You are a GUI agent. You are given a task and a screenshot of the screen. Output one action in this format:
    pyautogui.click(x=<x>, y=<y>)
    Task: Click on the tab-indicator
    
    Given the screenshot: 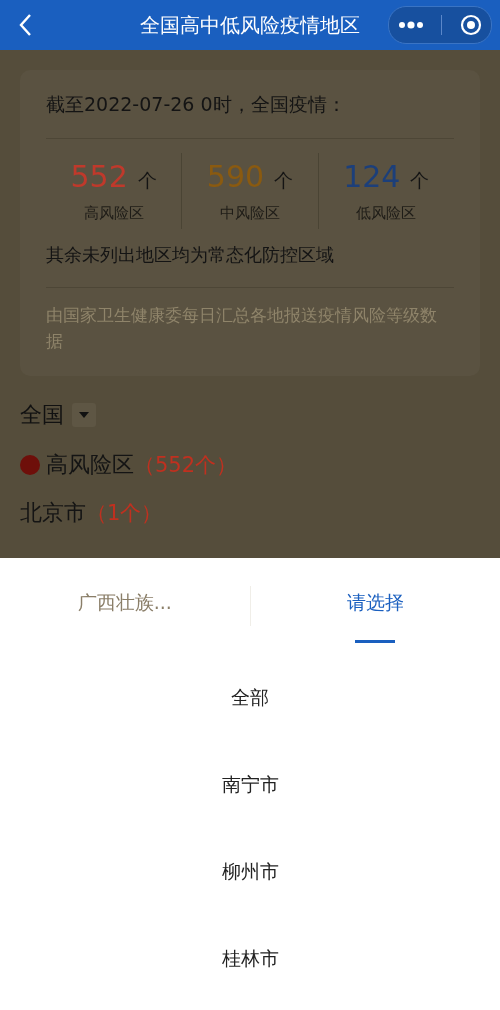 What is the action you would take?
    pyautogui.click(x=375, y=641)
    